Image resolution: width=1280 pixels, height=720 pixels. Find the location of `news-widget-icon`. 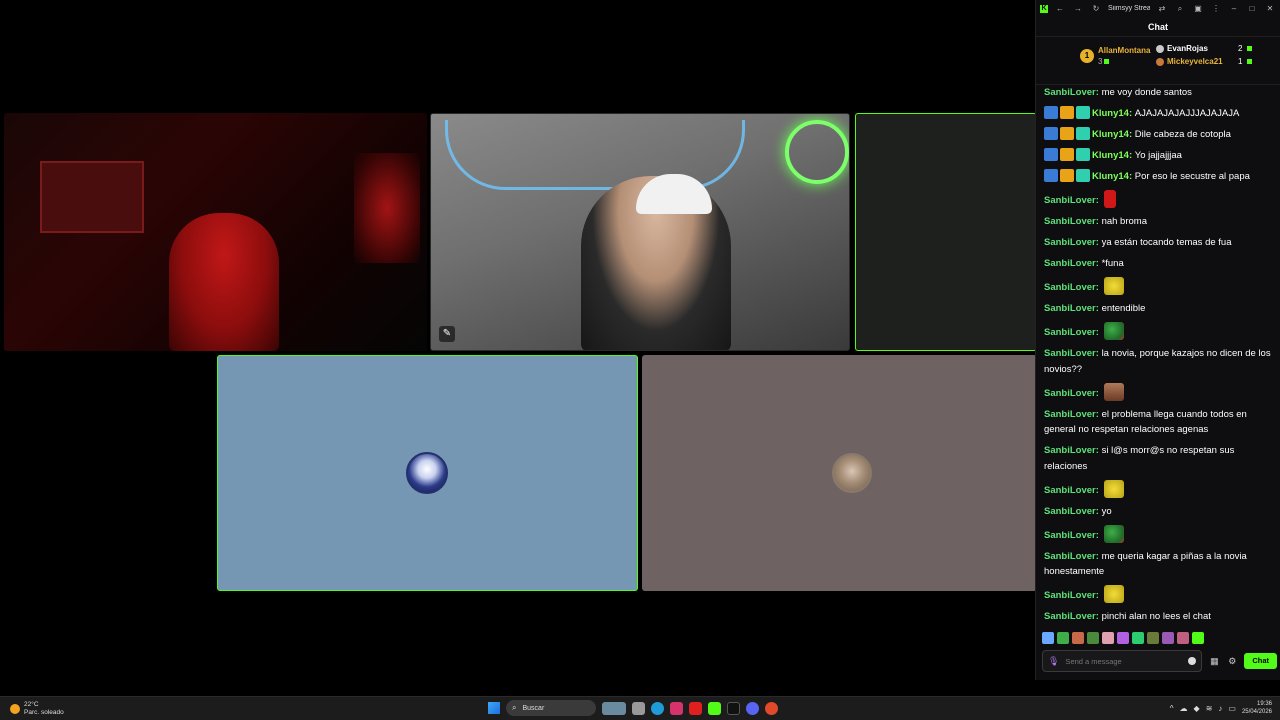

news-widget-icon is located at coordinates (614, 708).